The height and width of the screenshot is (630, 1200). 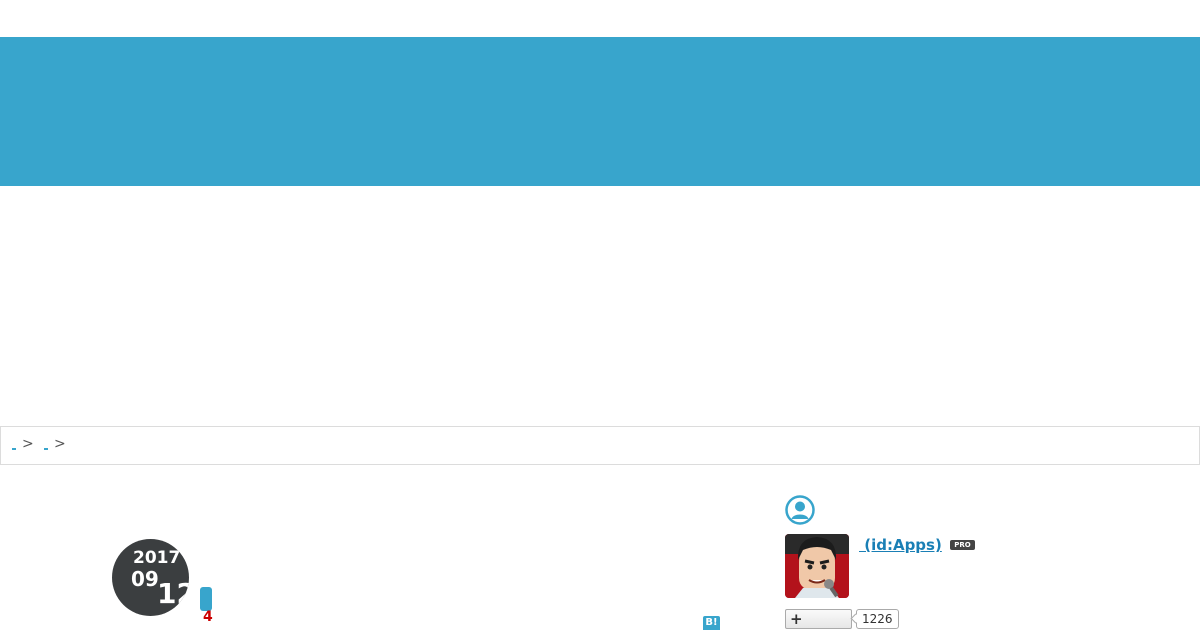 What do you see at coordinates (711, 623) in the screenshot?
I see `hatena-bookmark-icon: B!` at bounding box center [711, 623].